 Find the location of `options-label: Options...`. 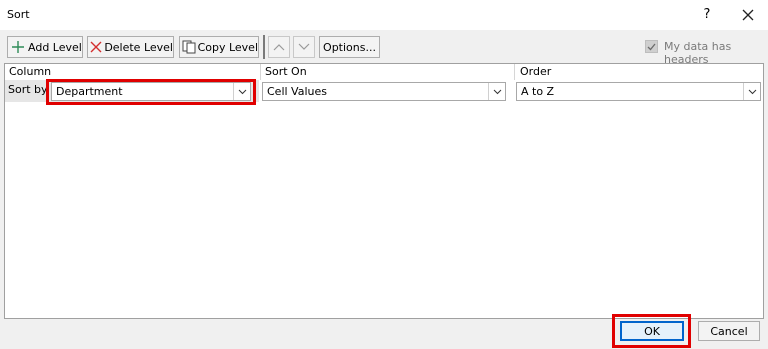

options-label: Options... is located at coordinates (349, 47).